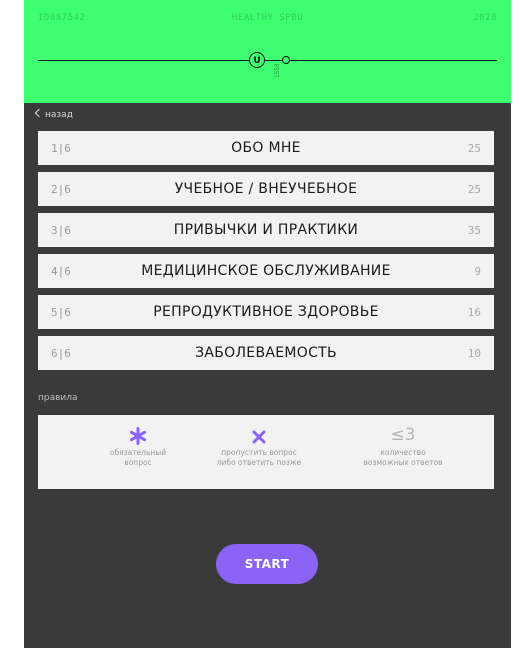  What do you see at coordinates (61, 312) in the screenshot?
I see `section-index: 5|6` at bounding box center [61, 312].